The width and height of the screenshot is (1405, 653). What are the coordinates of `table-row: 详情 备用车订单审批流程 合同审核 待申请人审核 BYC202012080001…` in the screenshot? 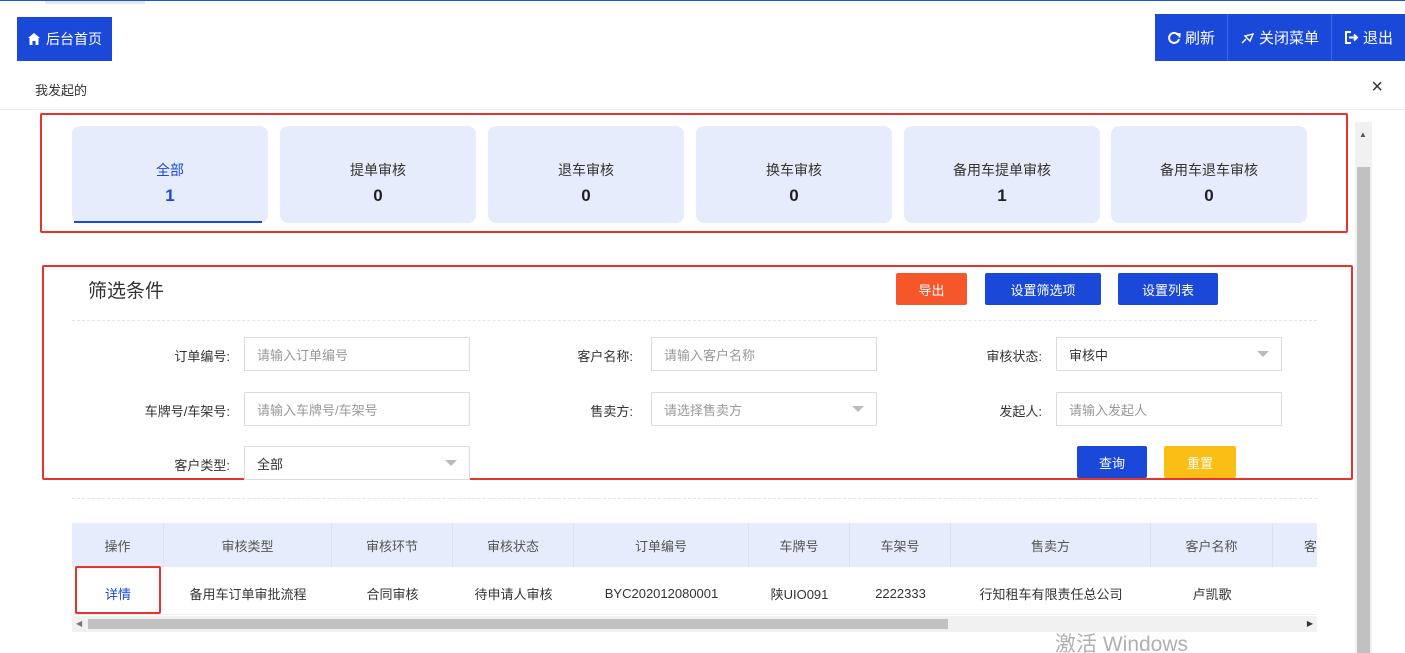 It's located at (694, 593).